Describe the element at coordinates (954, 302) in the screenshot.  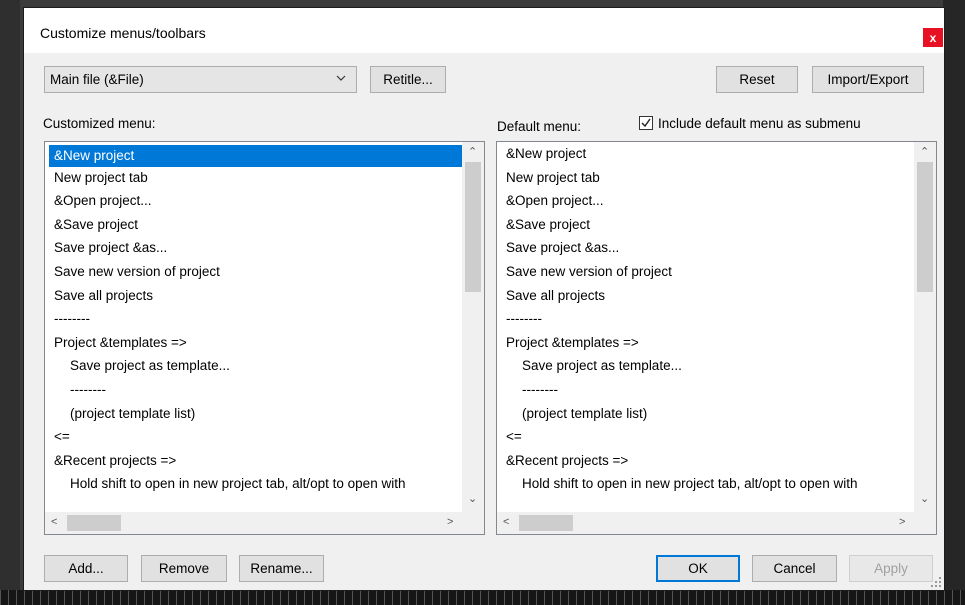
I see `background-right-strip` at that location.